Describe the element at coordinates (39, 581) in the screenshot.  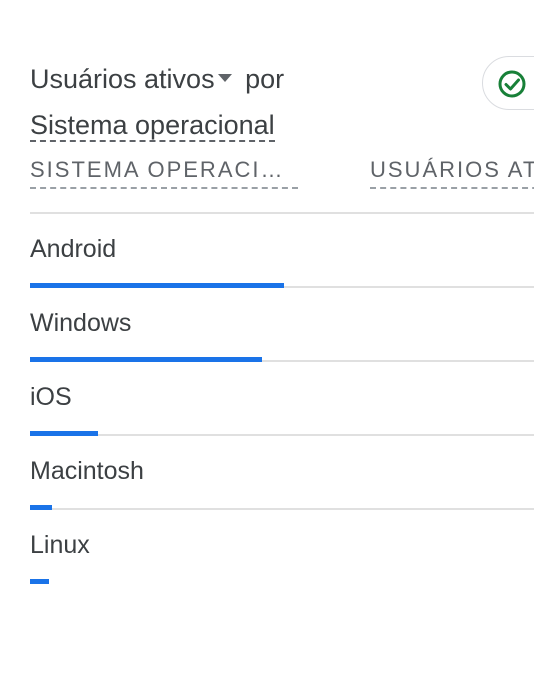
I see `share-bar` at that location.